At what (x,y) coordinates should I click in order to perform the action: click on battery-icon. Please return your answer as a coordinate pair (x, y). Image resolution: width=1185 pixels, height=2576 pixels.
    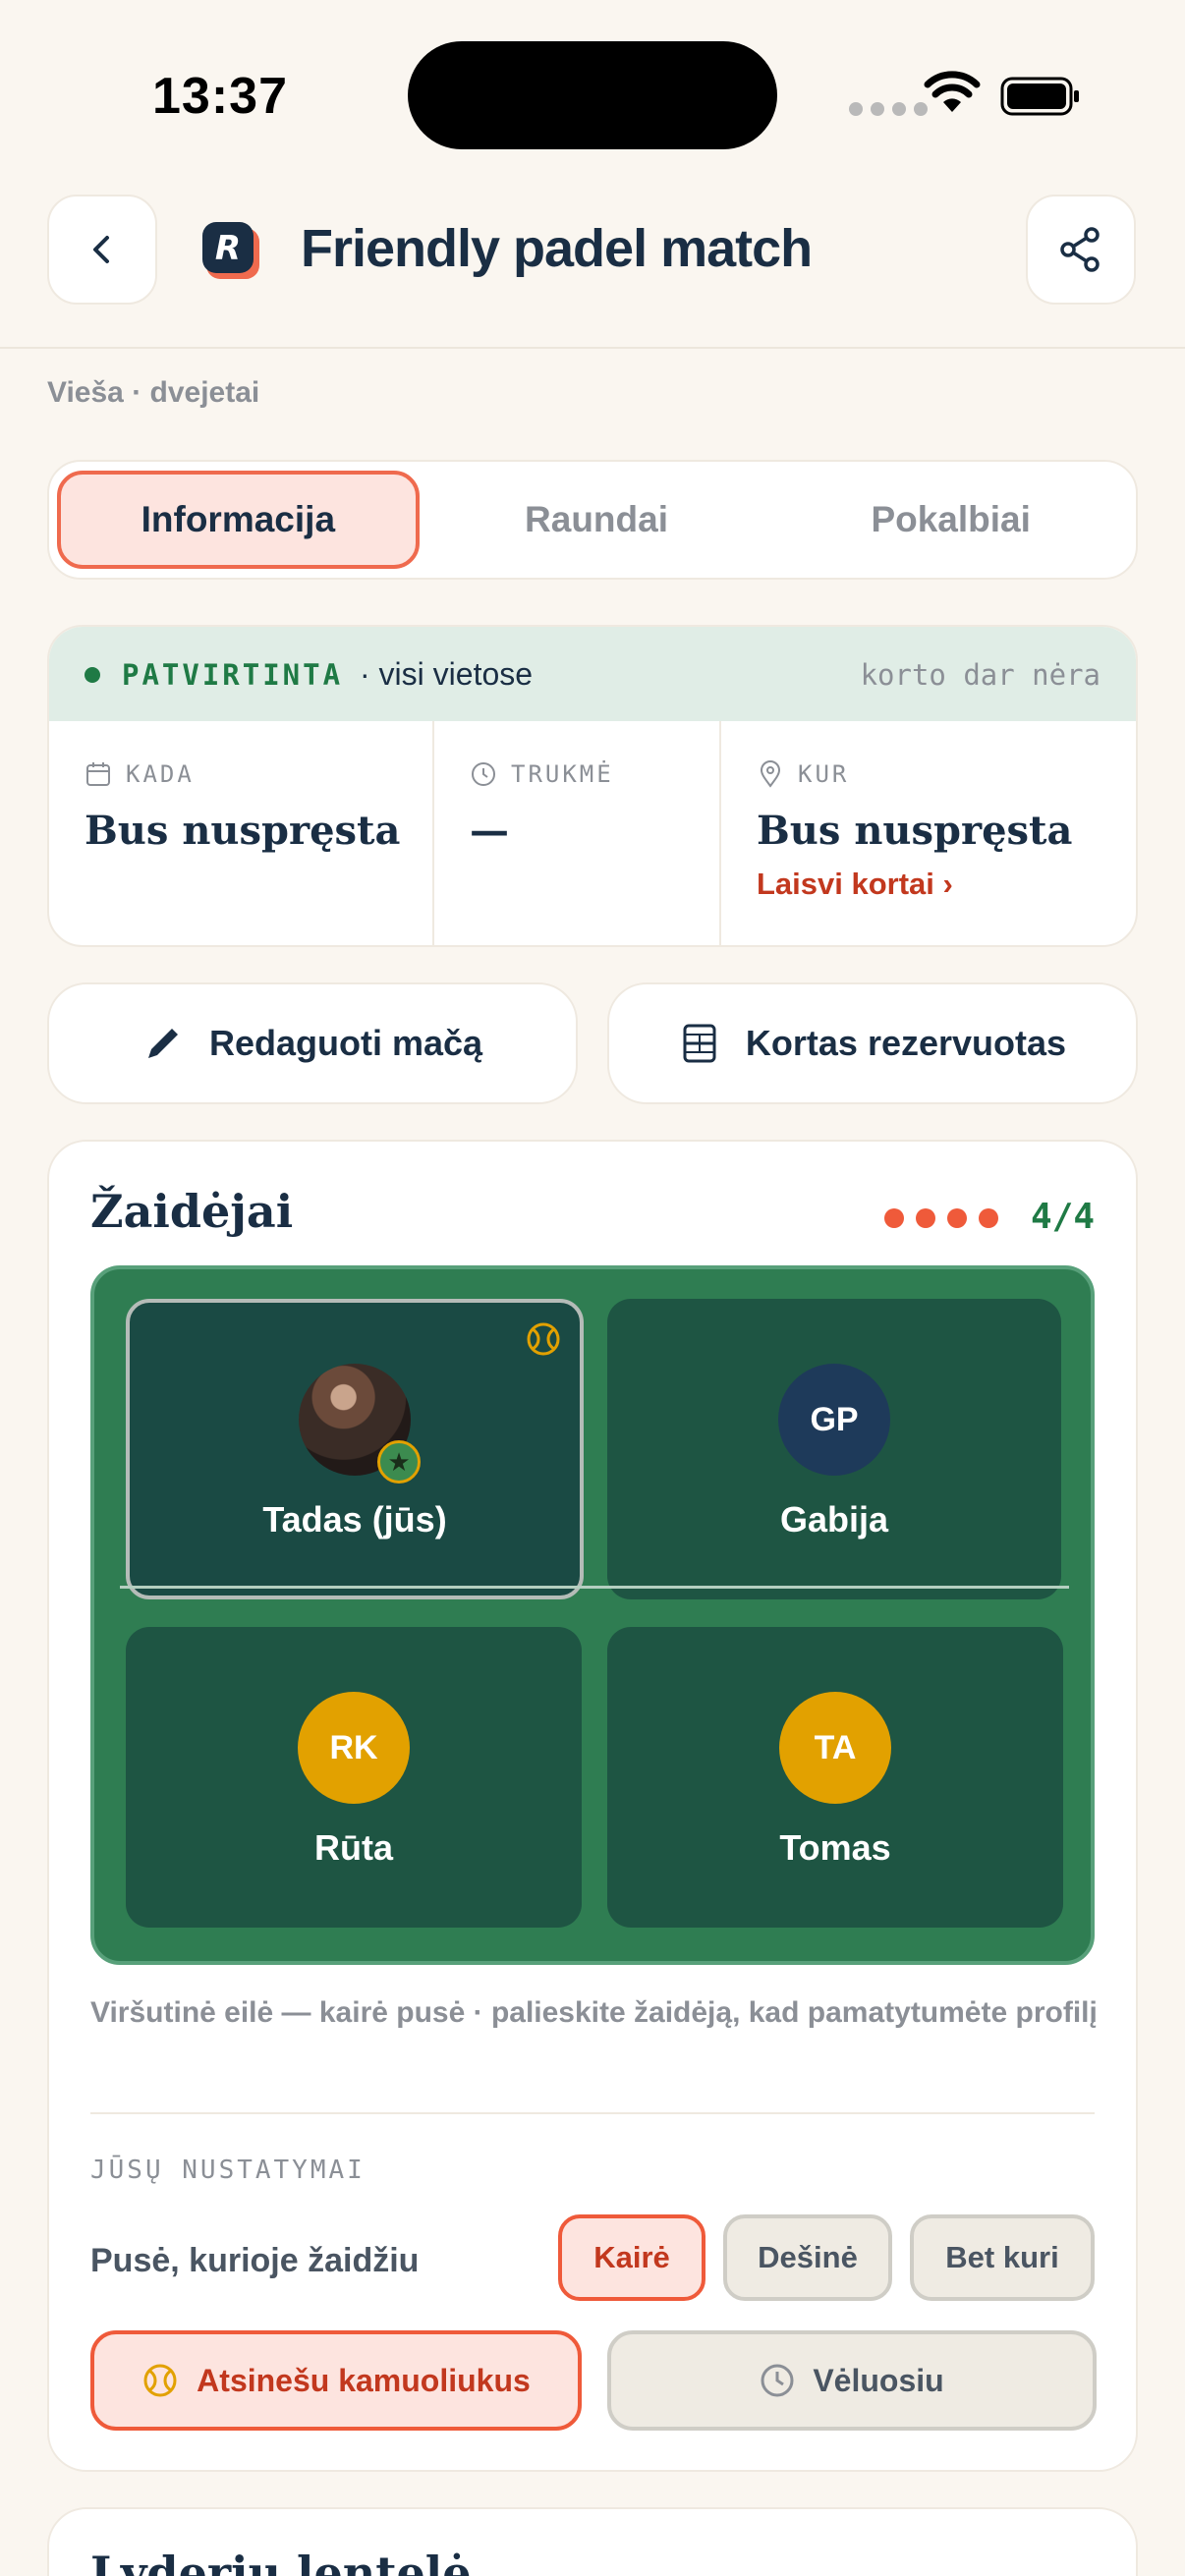
    Looking at the image, I should click on (1040, 96).